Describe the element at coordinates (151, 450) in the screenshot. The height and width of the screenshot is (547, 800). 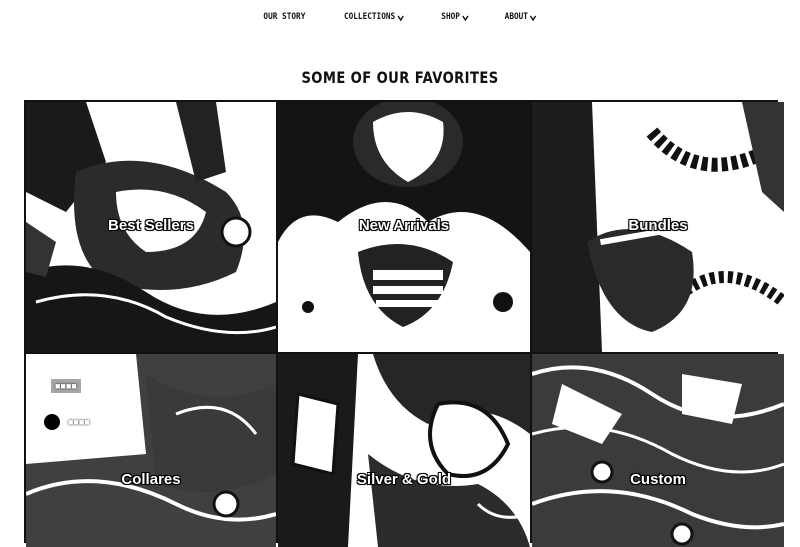
I see `tile-collares: ■■■■ ■■■■ Collares` at that location.